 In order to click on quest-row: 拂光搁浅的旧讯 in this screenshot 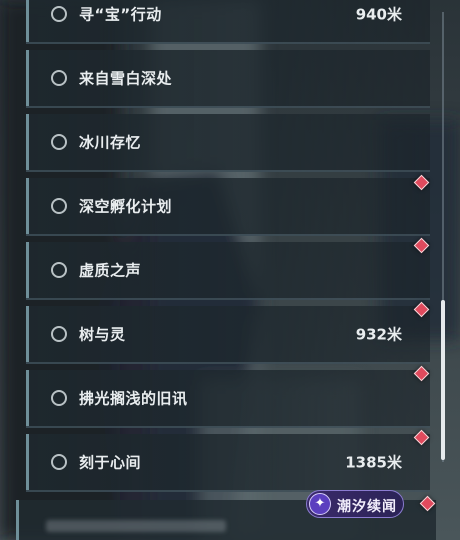, I will do `click(228, 399)`.